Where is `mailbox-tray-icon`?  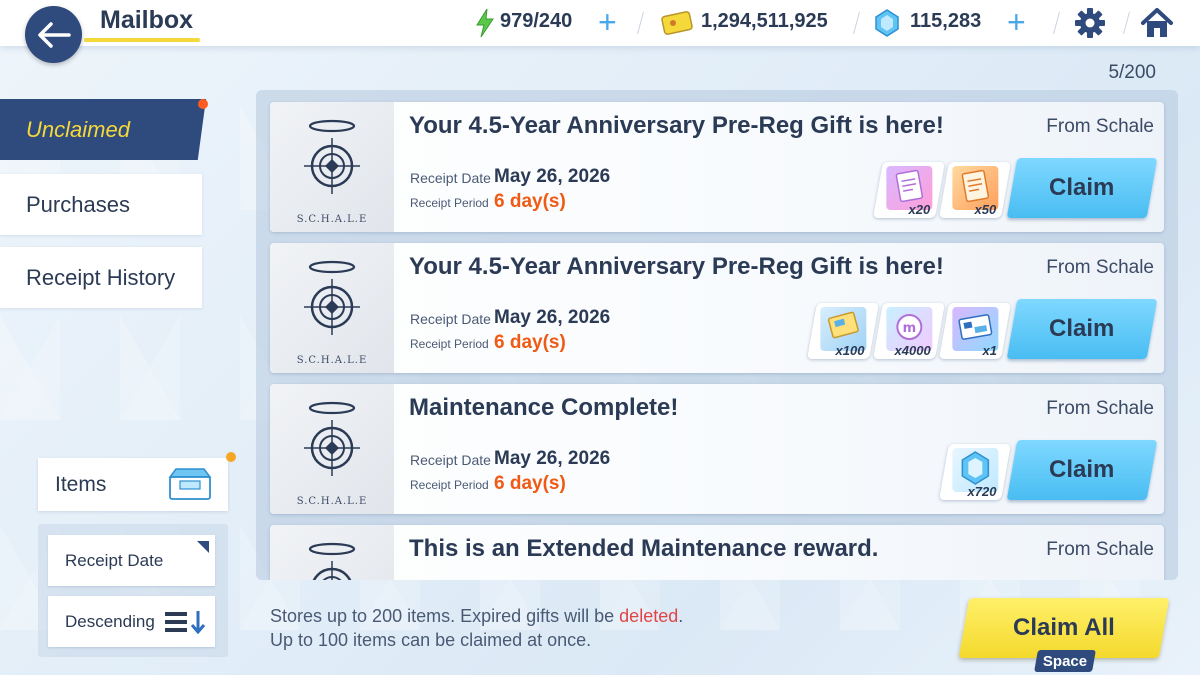
mailbox-tray-icon is located at coordinates (190, 484).